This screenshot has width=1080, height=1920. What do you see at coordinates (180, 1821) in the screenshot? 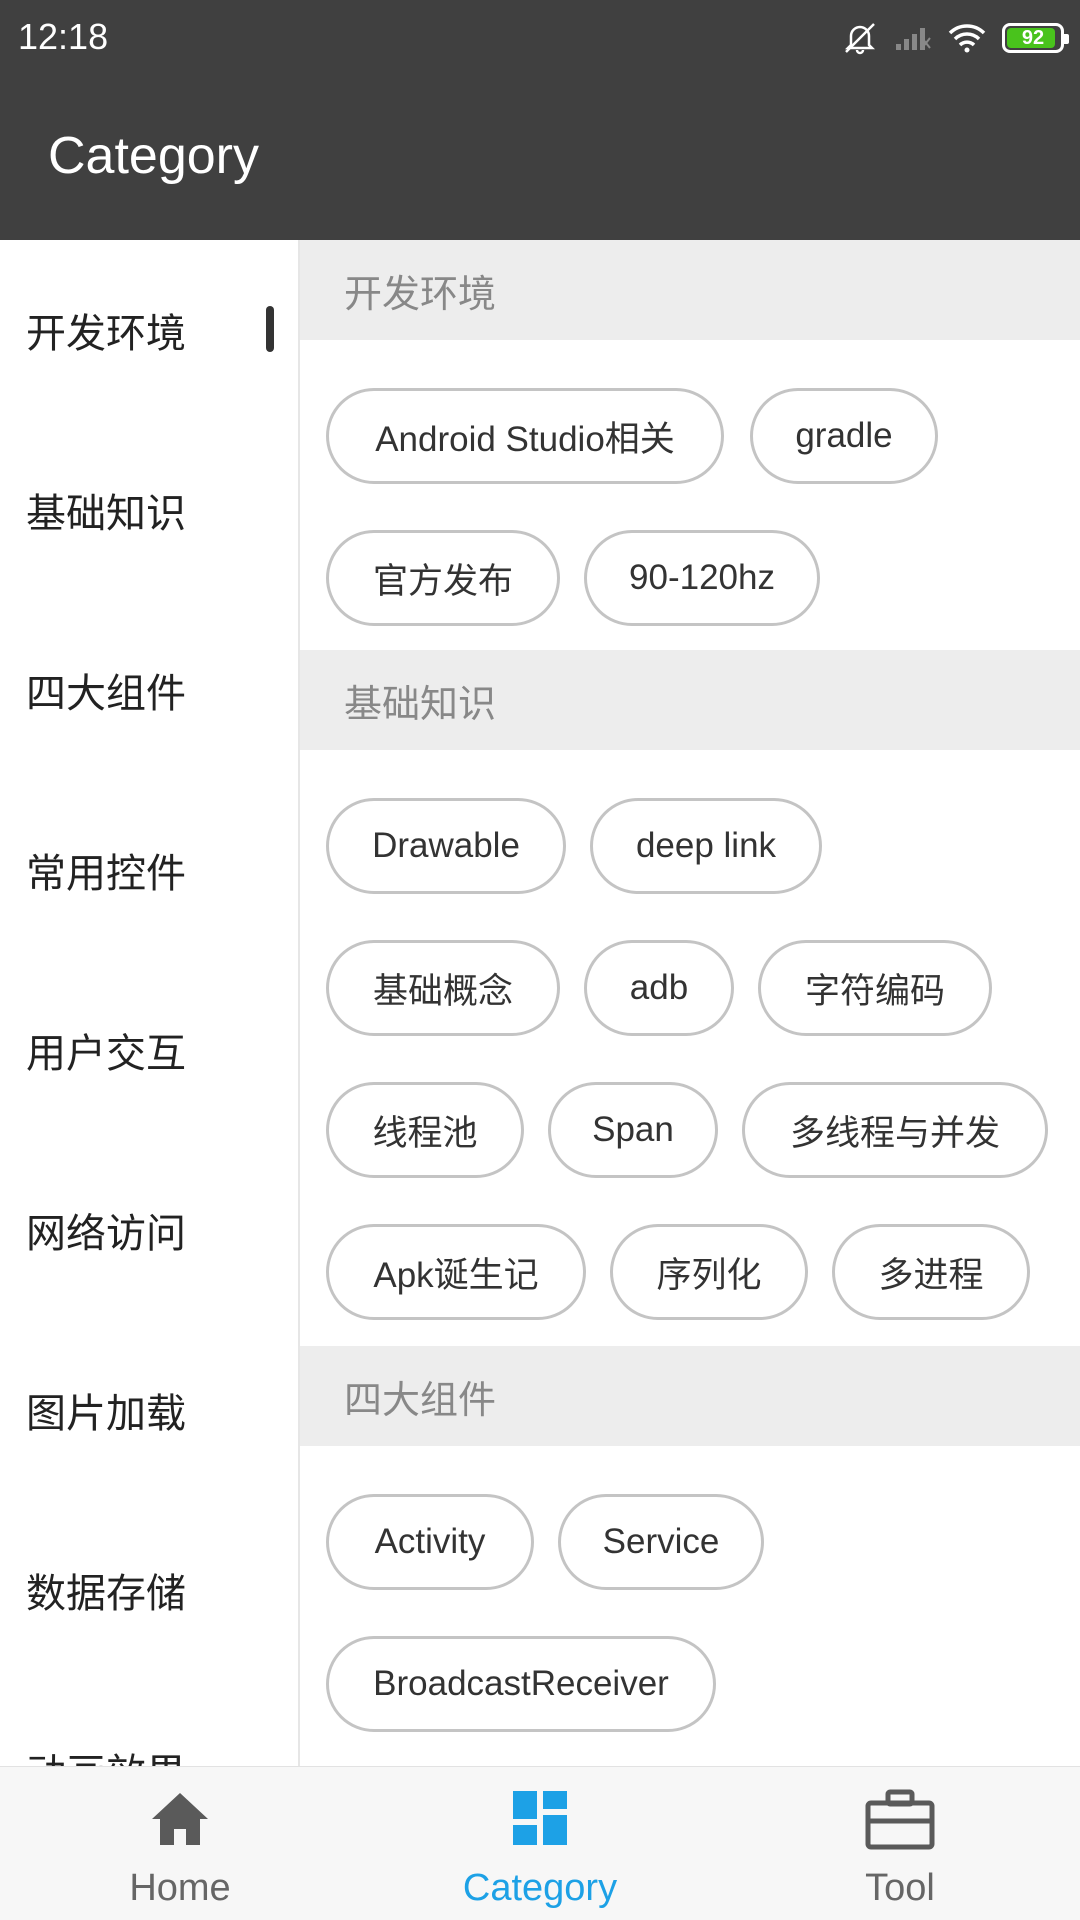
I see `home-icon` at bounding box center [180, 1821].